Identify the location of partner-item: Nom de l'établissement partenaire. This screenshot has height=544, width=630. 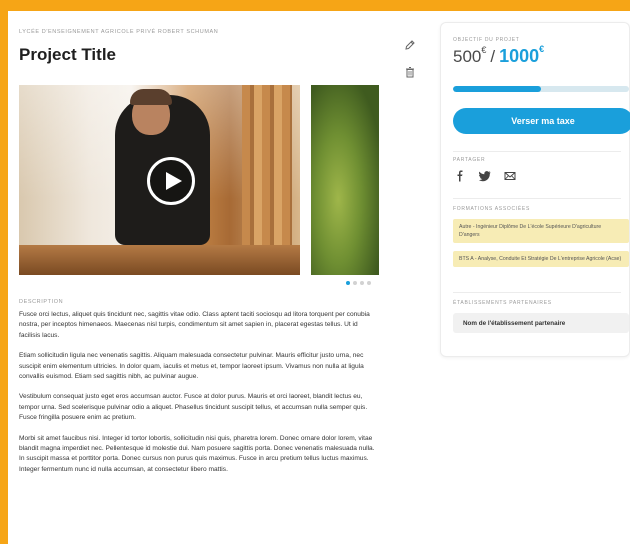
(541, 323).